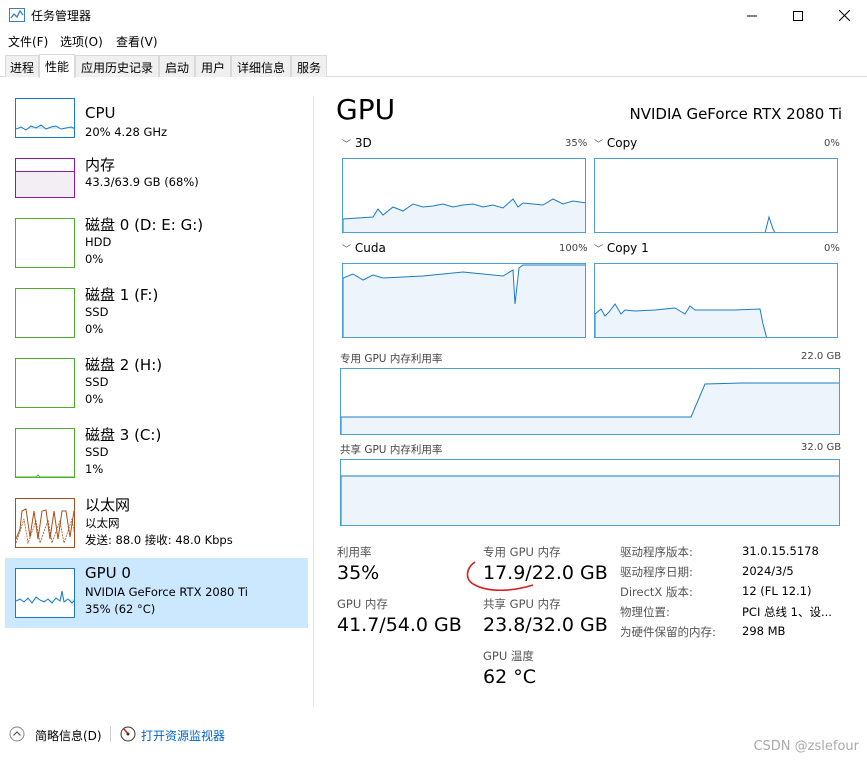 This screenshot has width=867, height=760. What do you see at coordinates (81, 41) in the screenshot?
I see `menu-options: 选项(O)` at bounding box center [81, 41].